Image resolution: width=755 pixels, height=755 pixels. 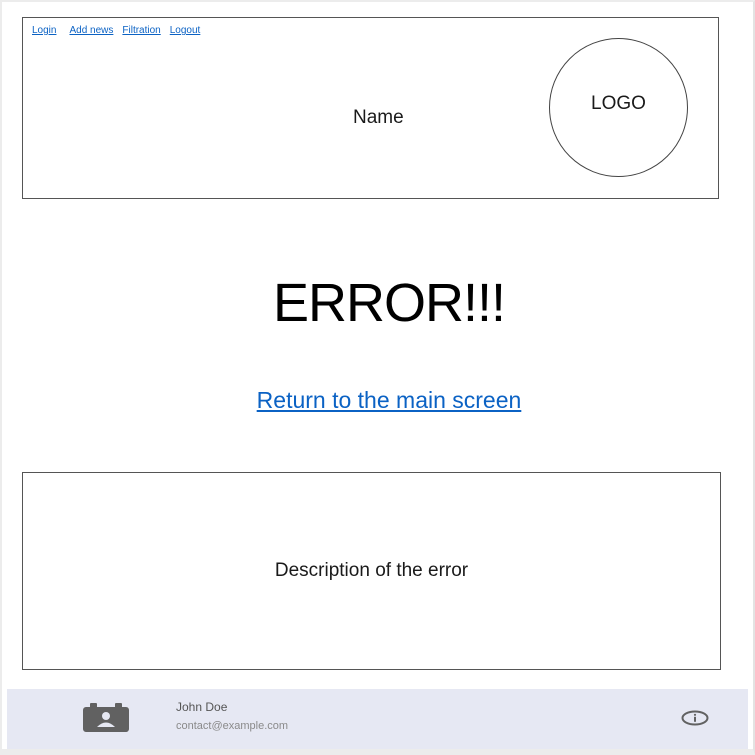 What do you see at coordinates (377, 400) in the screenshot?
I see `return-to-main-link: Return to the main screen` at bounding box center [377, 400].